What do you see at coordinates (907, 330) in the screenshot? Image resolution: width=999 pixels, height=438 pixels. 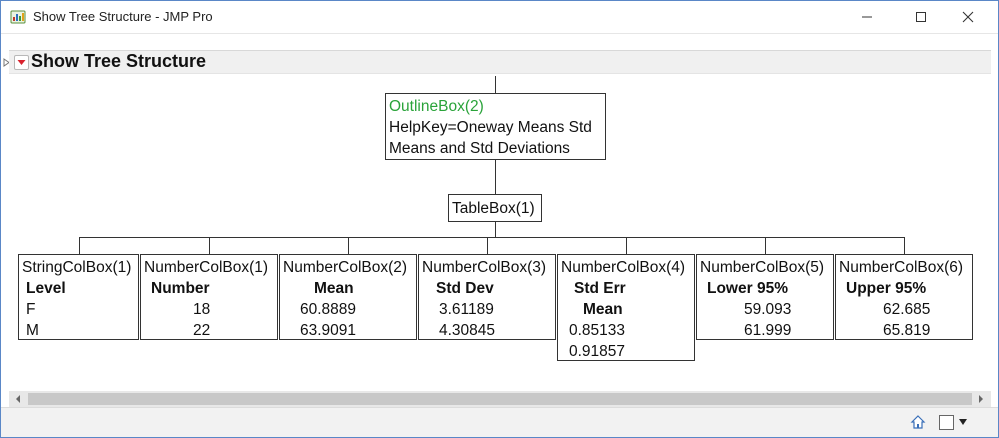 I see `column-value: 65.819` at bounding box center [907, 330].